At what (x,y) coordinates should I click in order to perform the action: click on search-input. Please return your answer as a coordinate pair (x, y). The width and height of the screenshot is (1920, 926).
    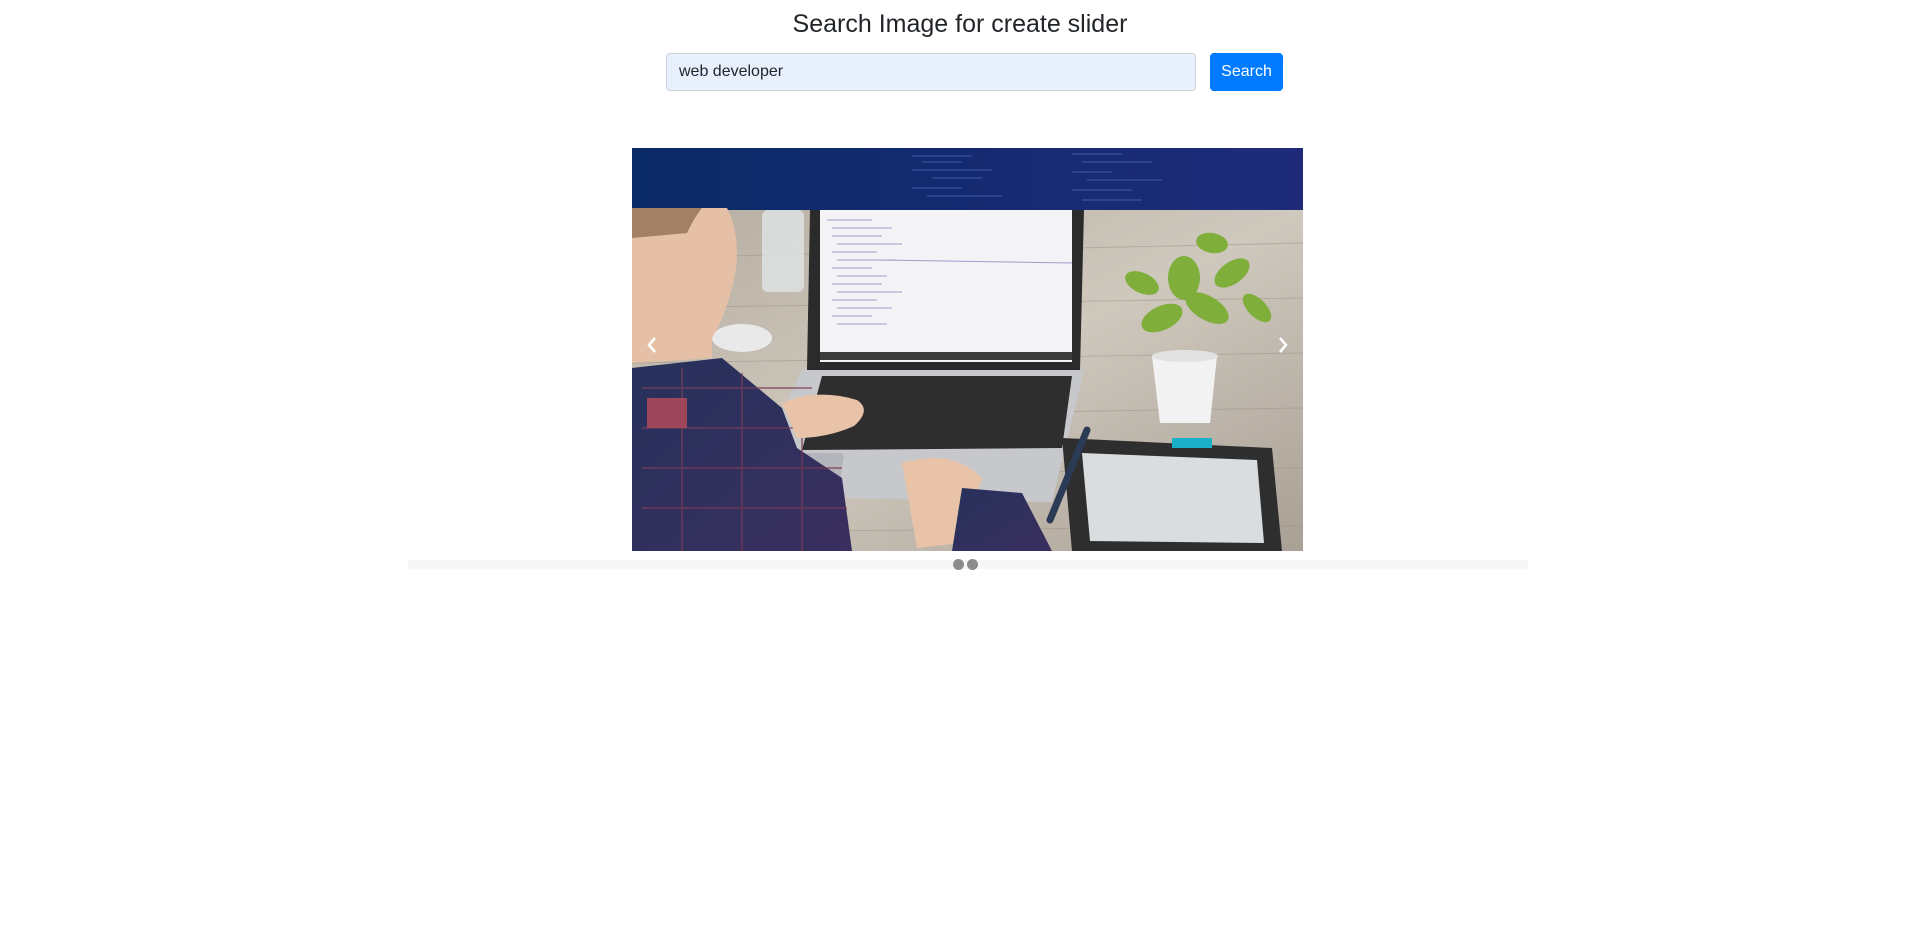
    Looking at the image, I should click on (931, 72).